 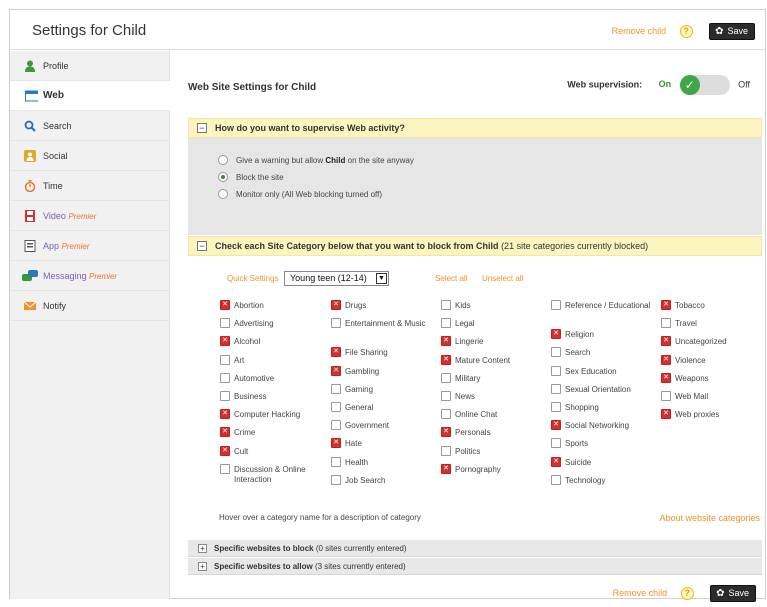 What do you see at coordinates (714, 378) in the screenshot?
I see `category-weapons: Weapons` at bounding box center [714, 378].